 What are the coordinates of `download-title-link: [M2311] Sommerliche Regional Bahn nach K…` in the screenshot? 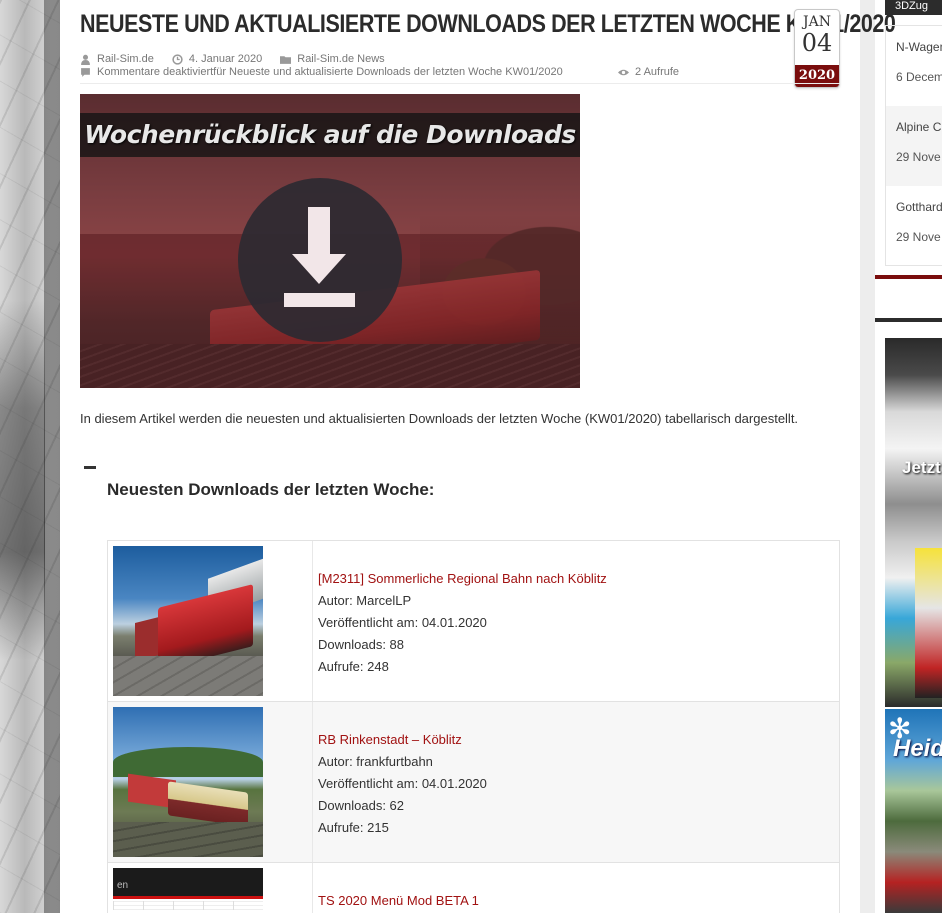 It's located at (462, 578).